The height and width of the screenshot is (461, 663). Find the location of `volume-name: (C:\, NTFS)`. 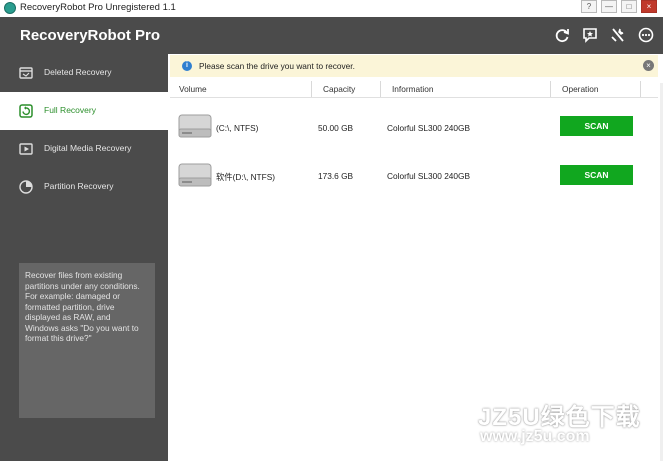

volume-name: (C:\, NTFS) is located at coordinates (237, 128).